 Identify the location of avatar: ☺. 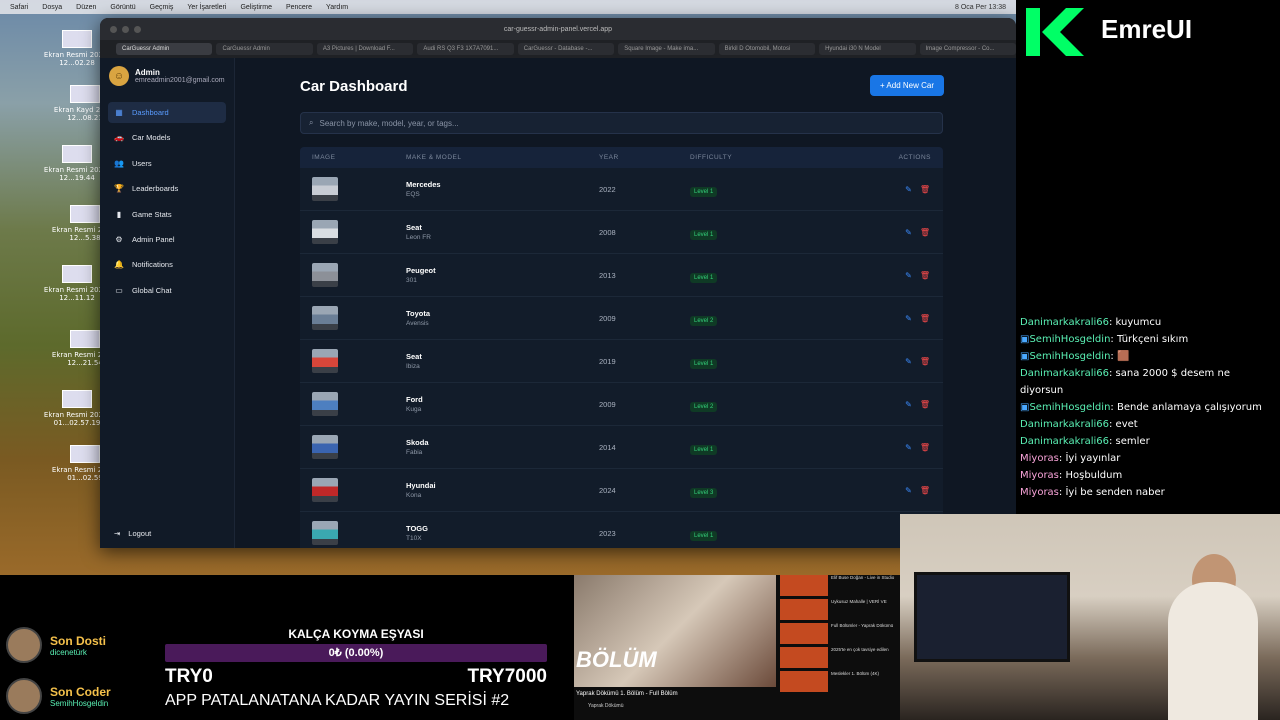
(119, 76).